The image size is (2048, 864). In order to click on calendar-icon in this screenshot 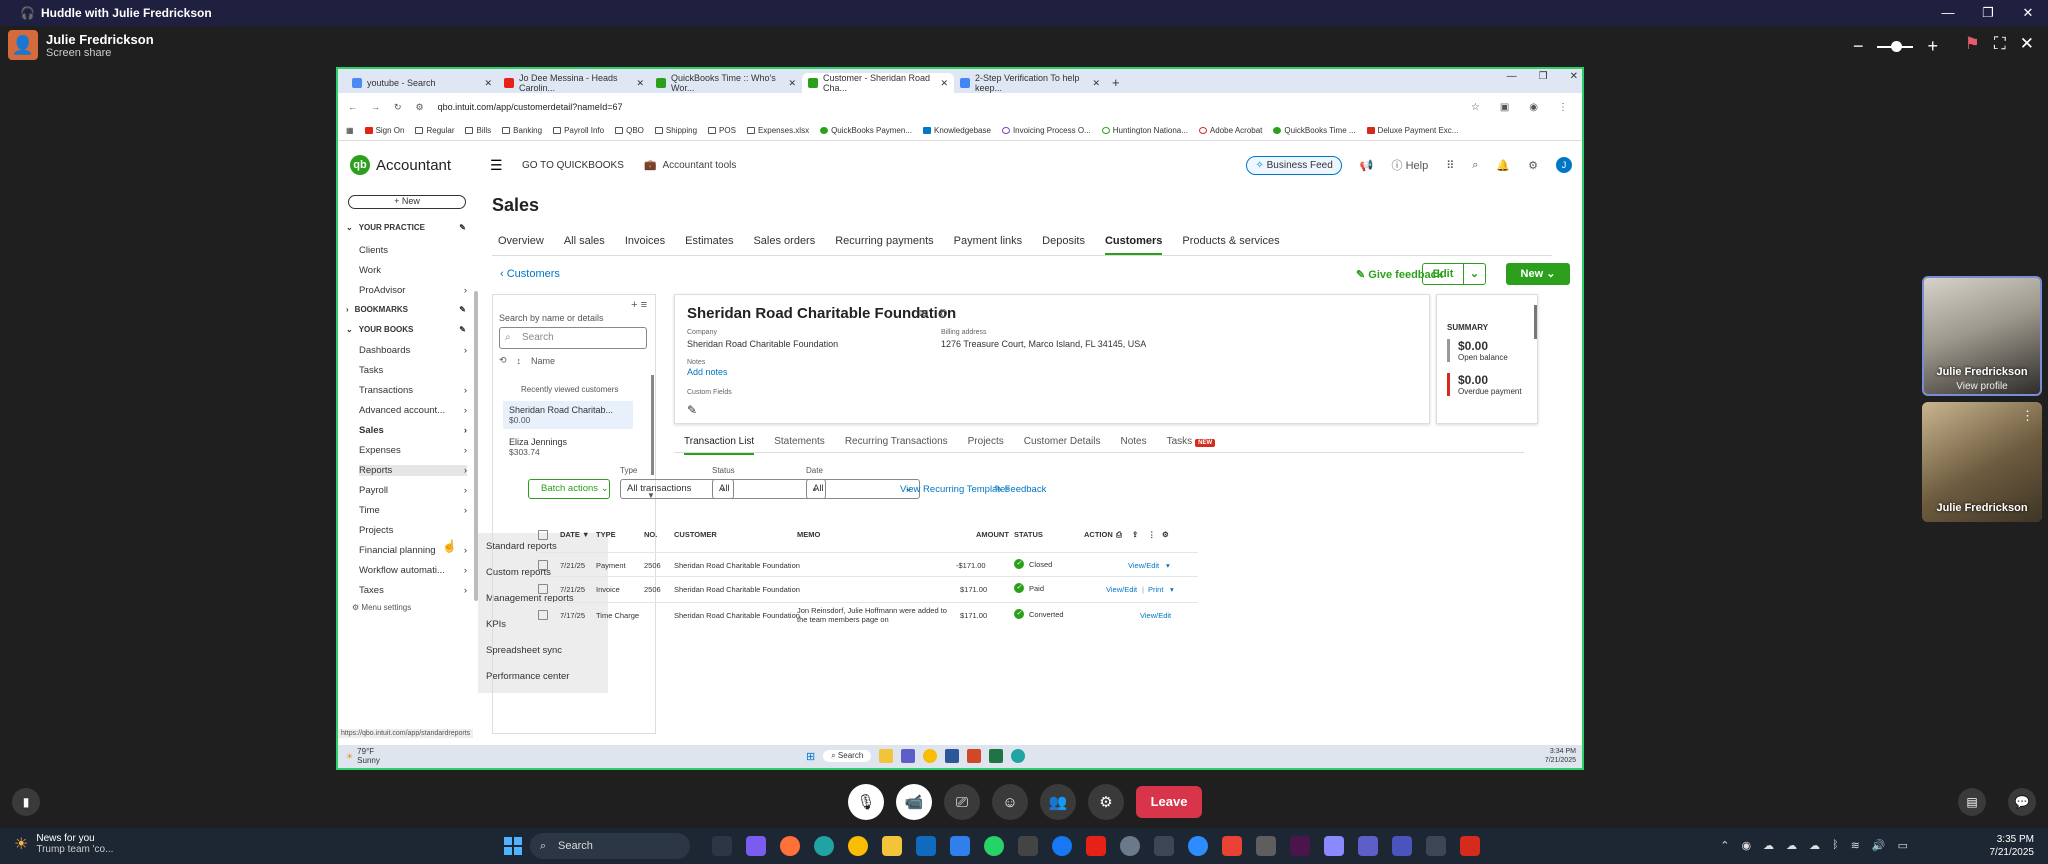, I will do `click(960, 846)`.